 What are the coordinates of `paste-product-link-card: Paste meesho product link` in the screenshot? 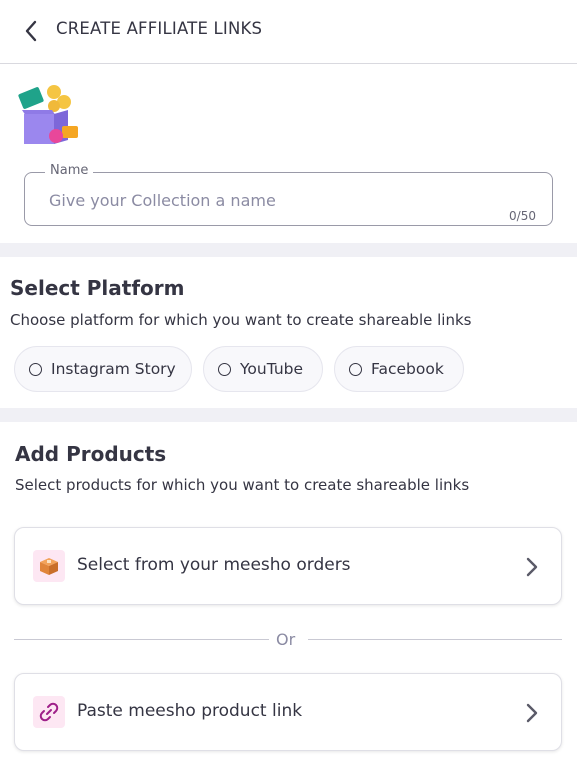 It's located at (288, 712).